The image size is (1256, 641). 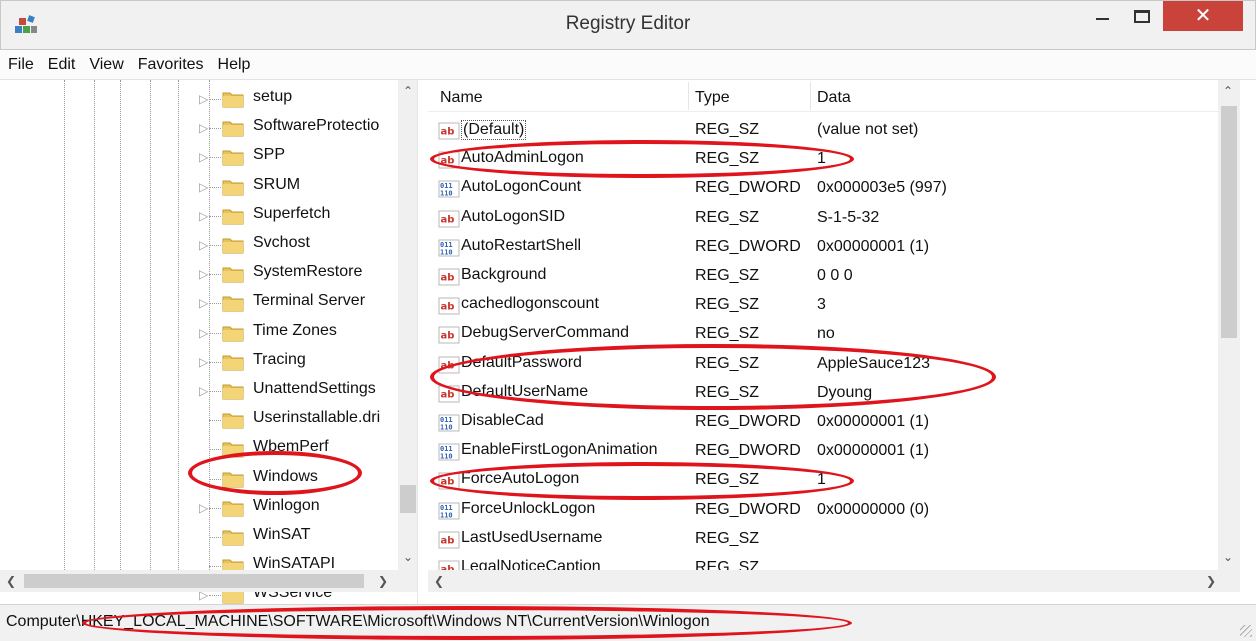 I want to click on close-button: ✕, so click(x=1203, y=16).